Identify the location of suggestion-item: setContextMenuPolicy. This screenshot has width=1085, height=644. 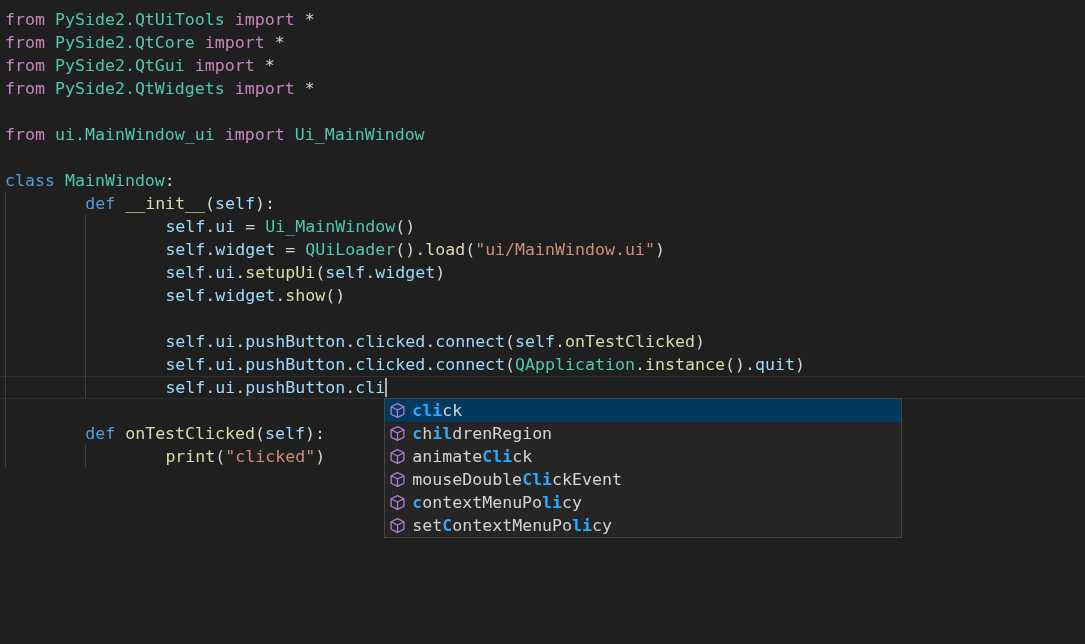
(643, 525).